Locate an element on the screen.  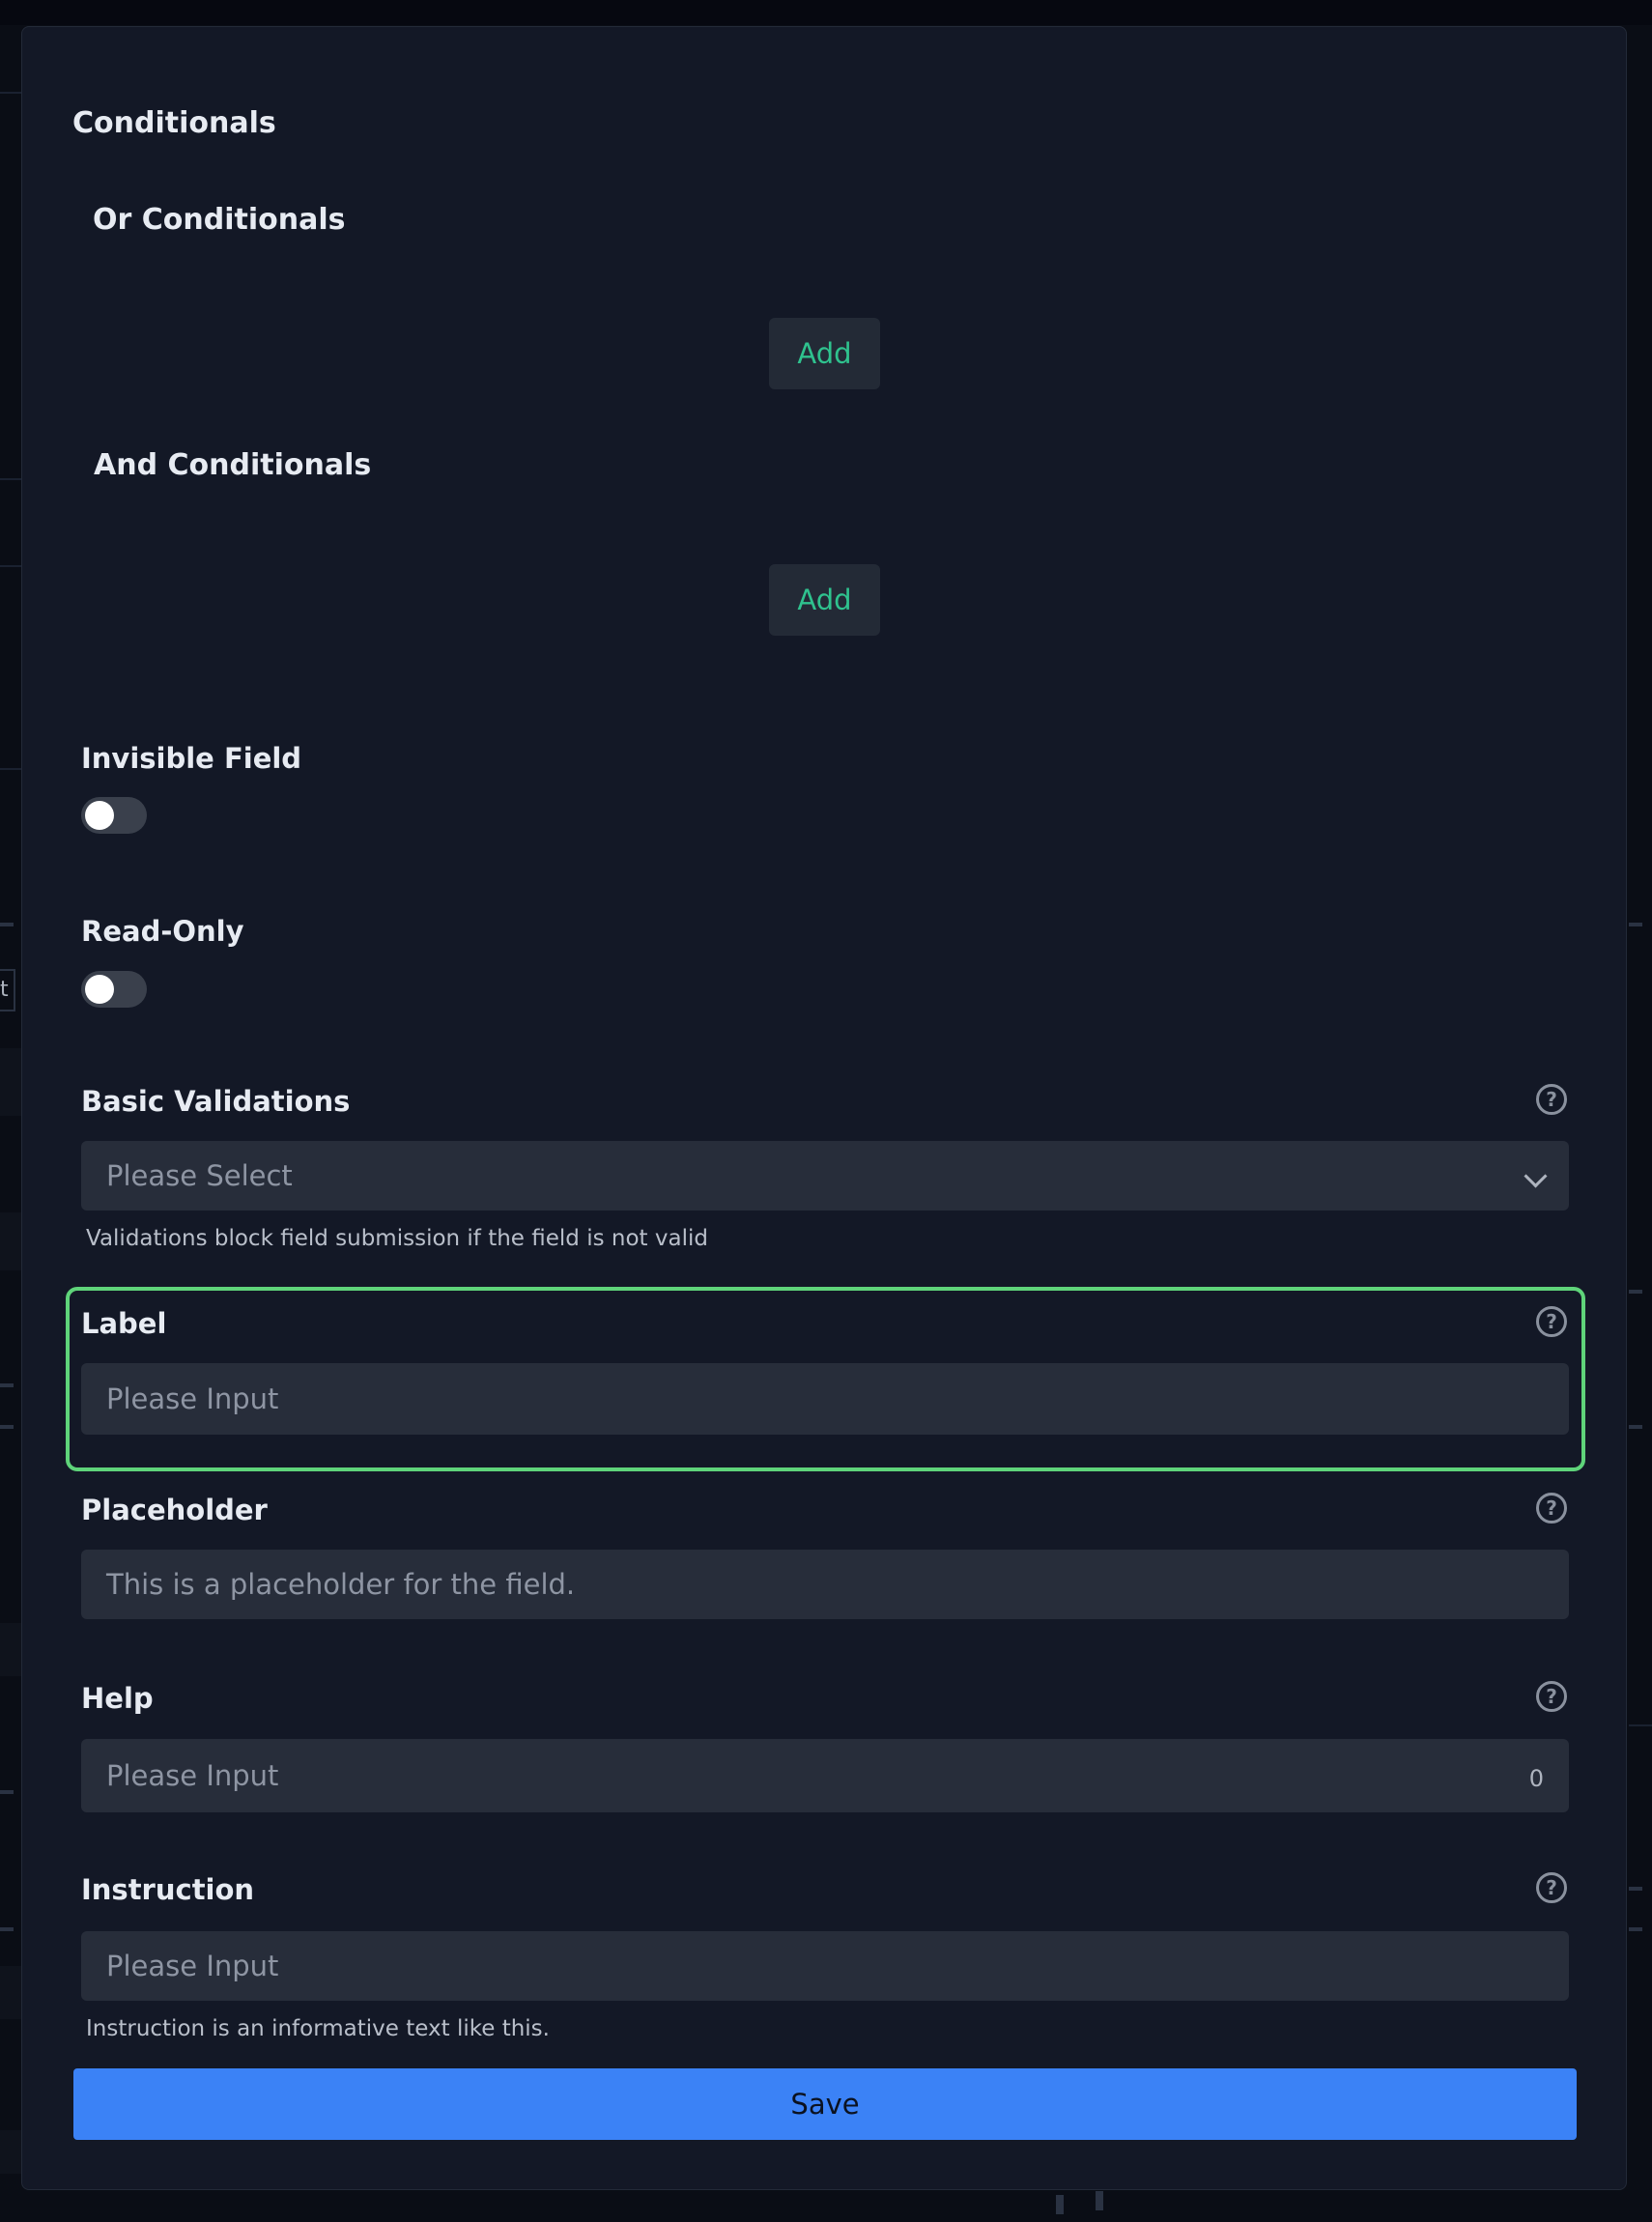
label-input-placeholder: Please Input is located at coordinates (192, 1398).